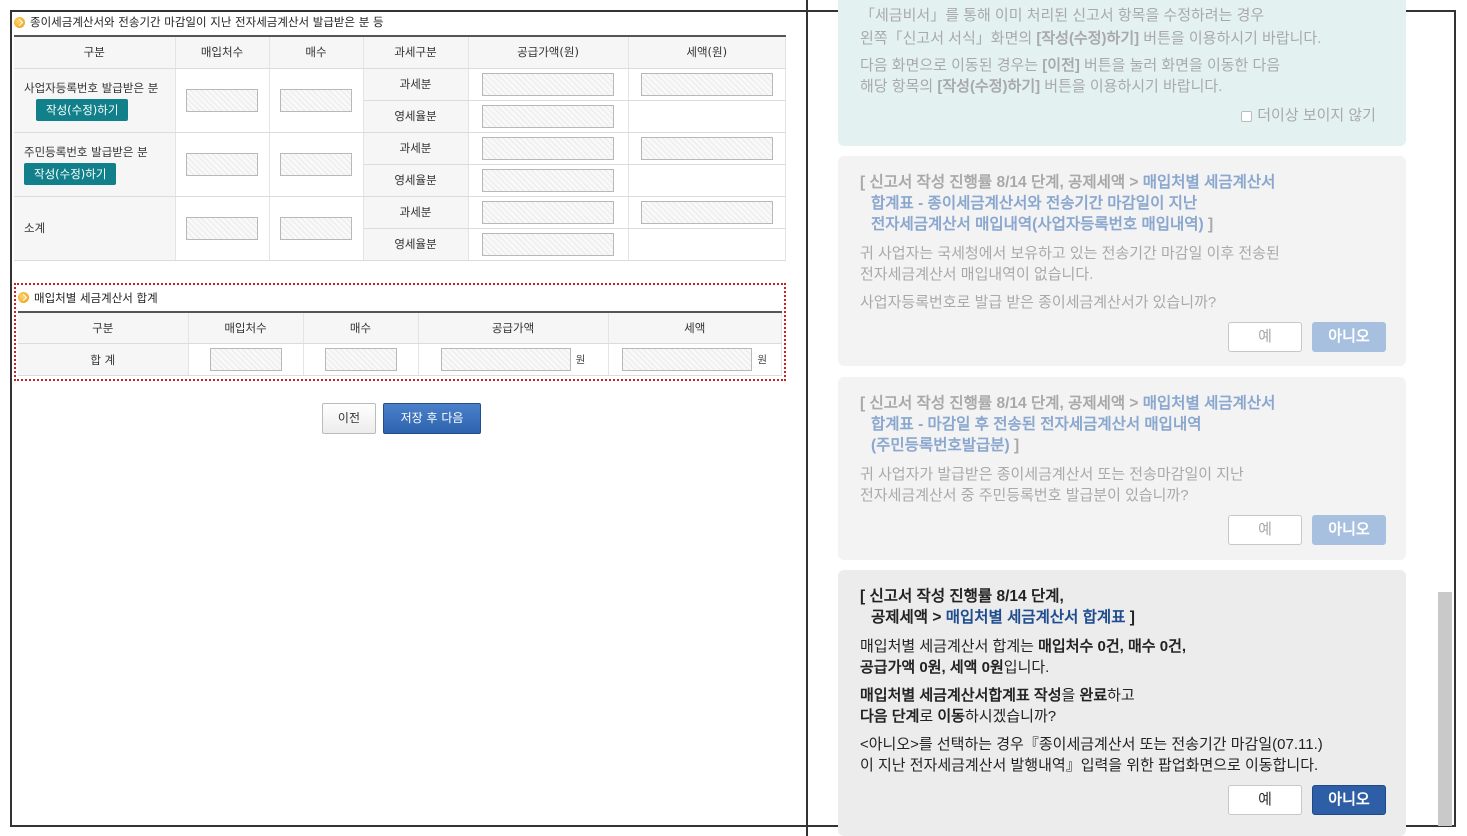 The image size is (1467, 836). I want to click on title-suffix: ], so click(1014, 445).